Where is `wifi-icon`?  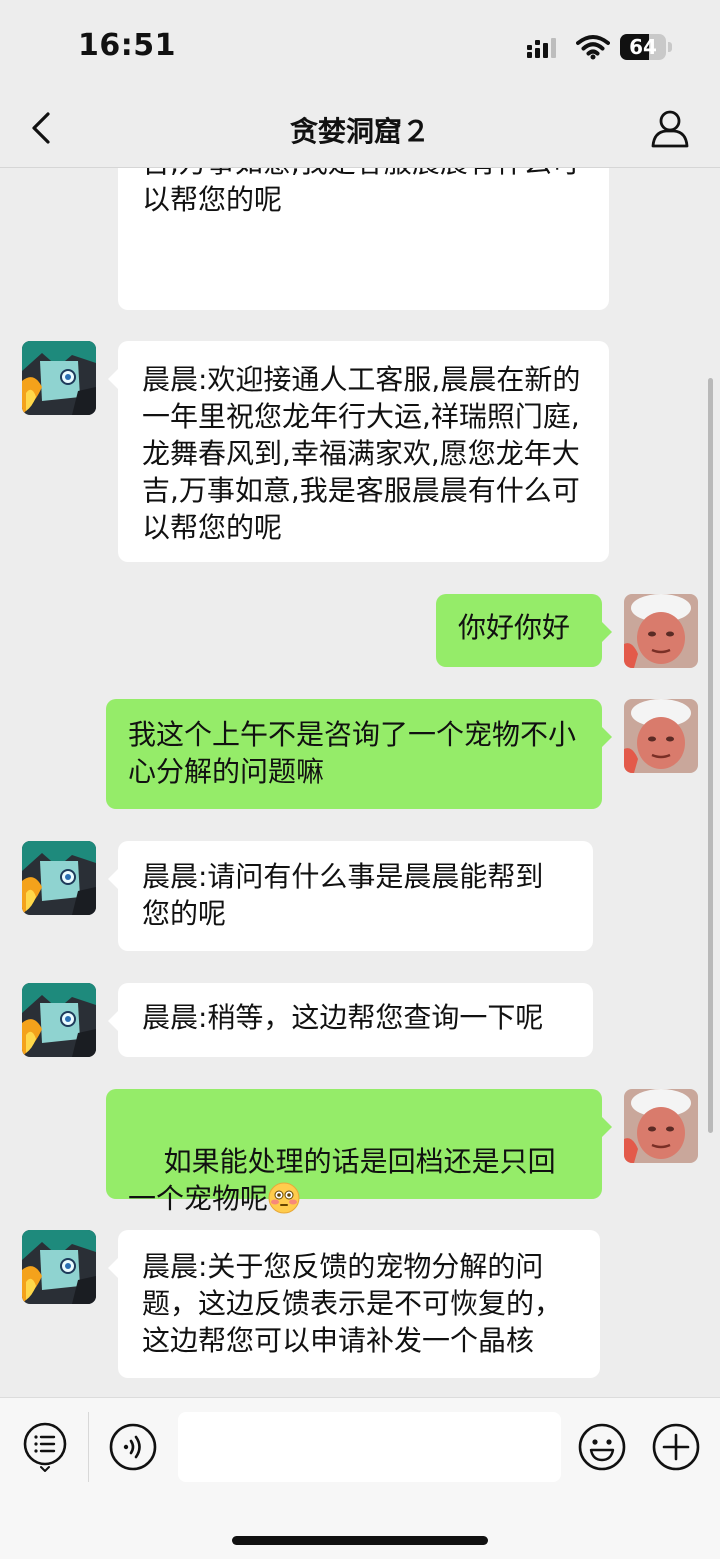
wifi-icon is located at coordinates (593, 47).